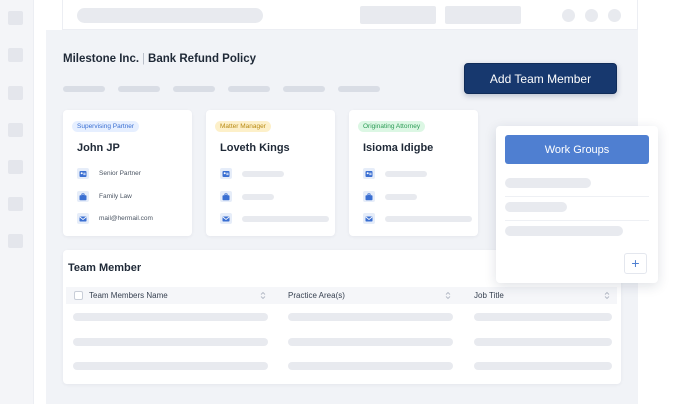  What do you see at coordinates (540, 78) in the screenshot?
I see `add-team-member-button: Add Team Member` at bounding box center [540, 78].